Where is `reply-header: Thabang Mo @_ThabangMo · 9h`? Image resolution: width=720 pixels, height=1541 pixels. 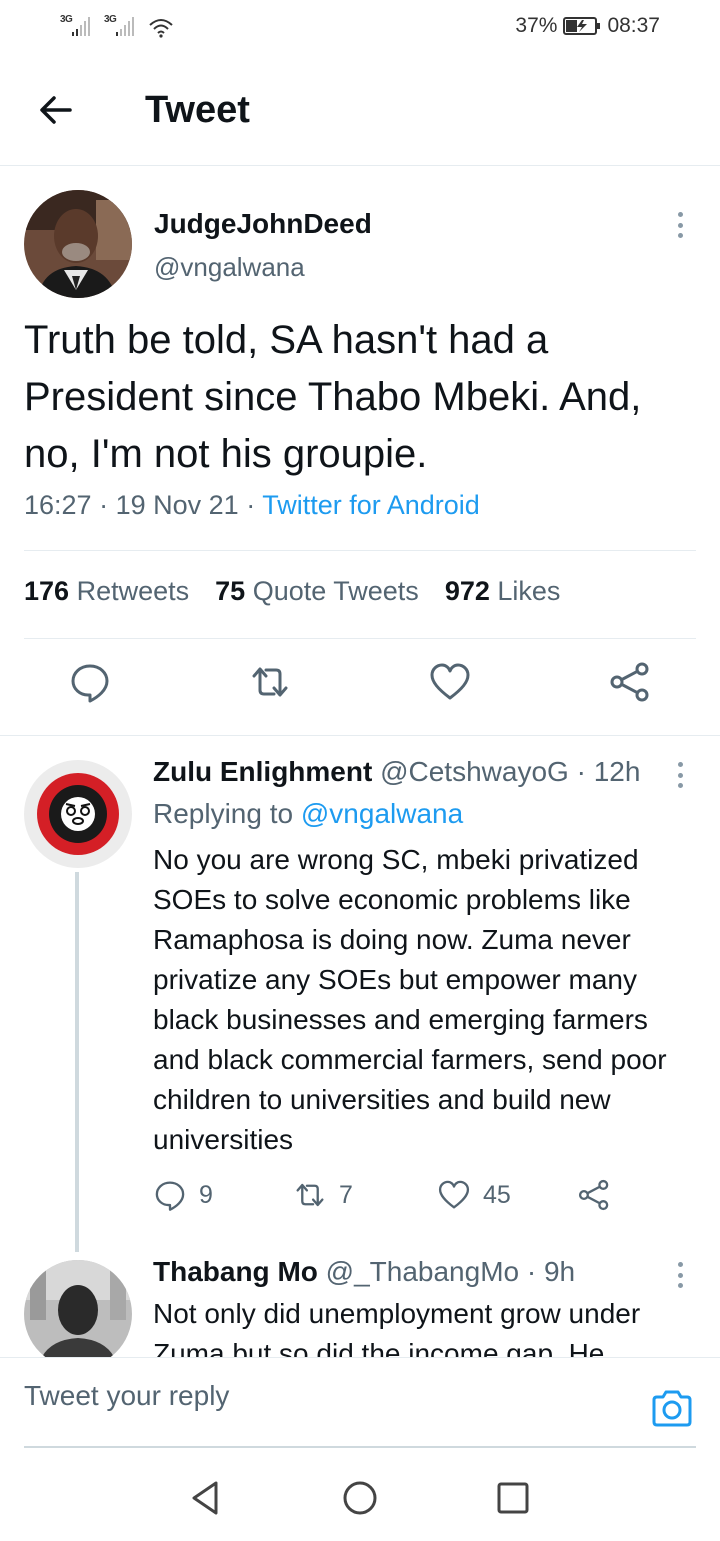
reply-header: Thabang Mo @_ThabangMo · 9h is located at coordinates (364, 1272).